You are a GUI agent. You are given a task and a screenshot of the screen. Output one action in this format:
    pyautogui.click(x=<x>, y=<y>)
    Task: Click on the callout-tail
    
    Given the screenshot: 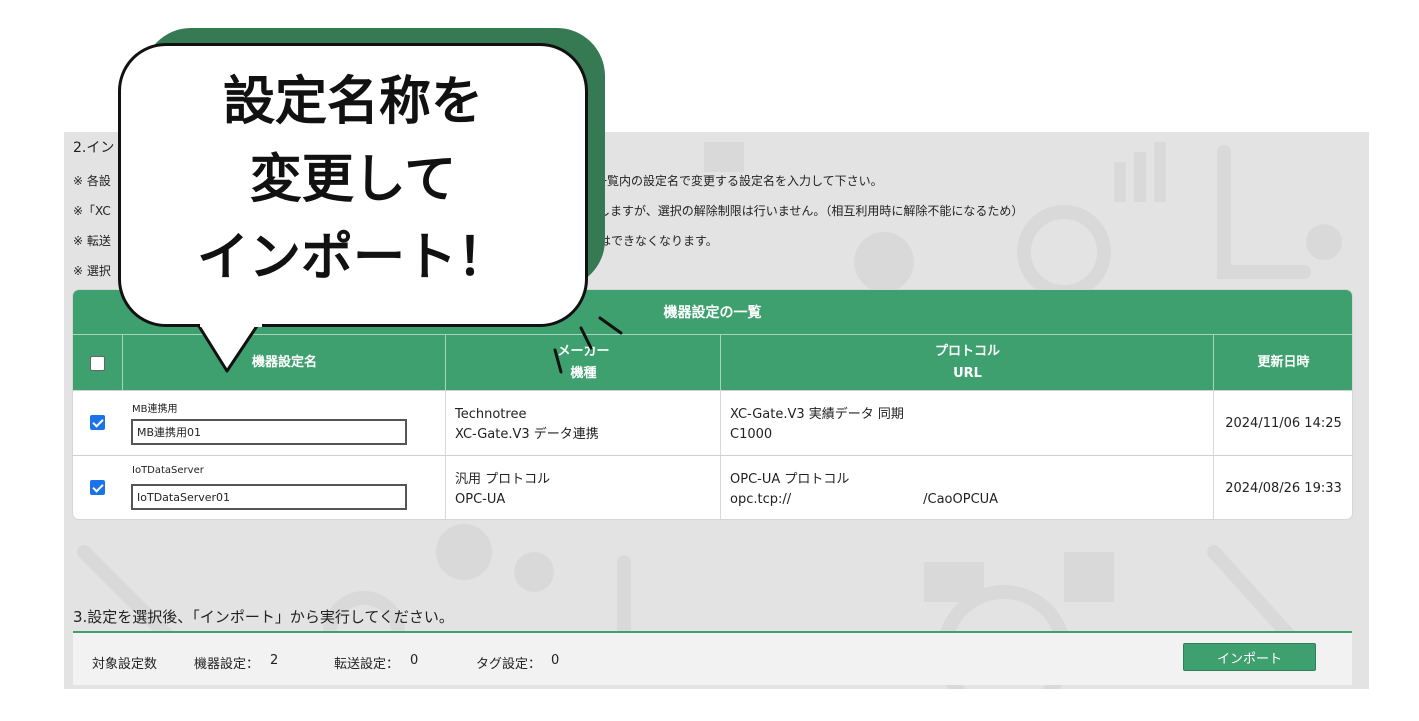 What is the action you would take?
    pyautogui.click(x=228, y=348)
    